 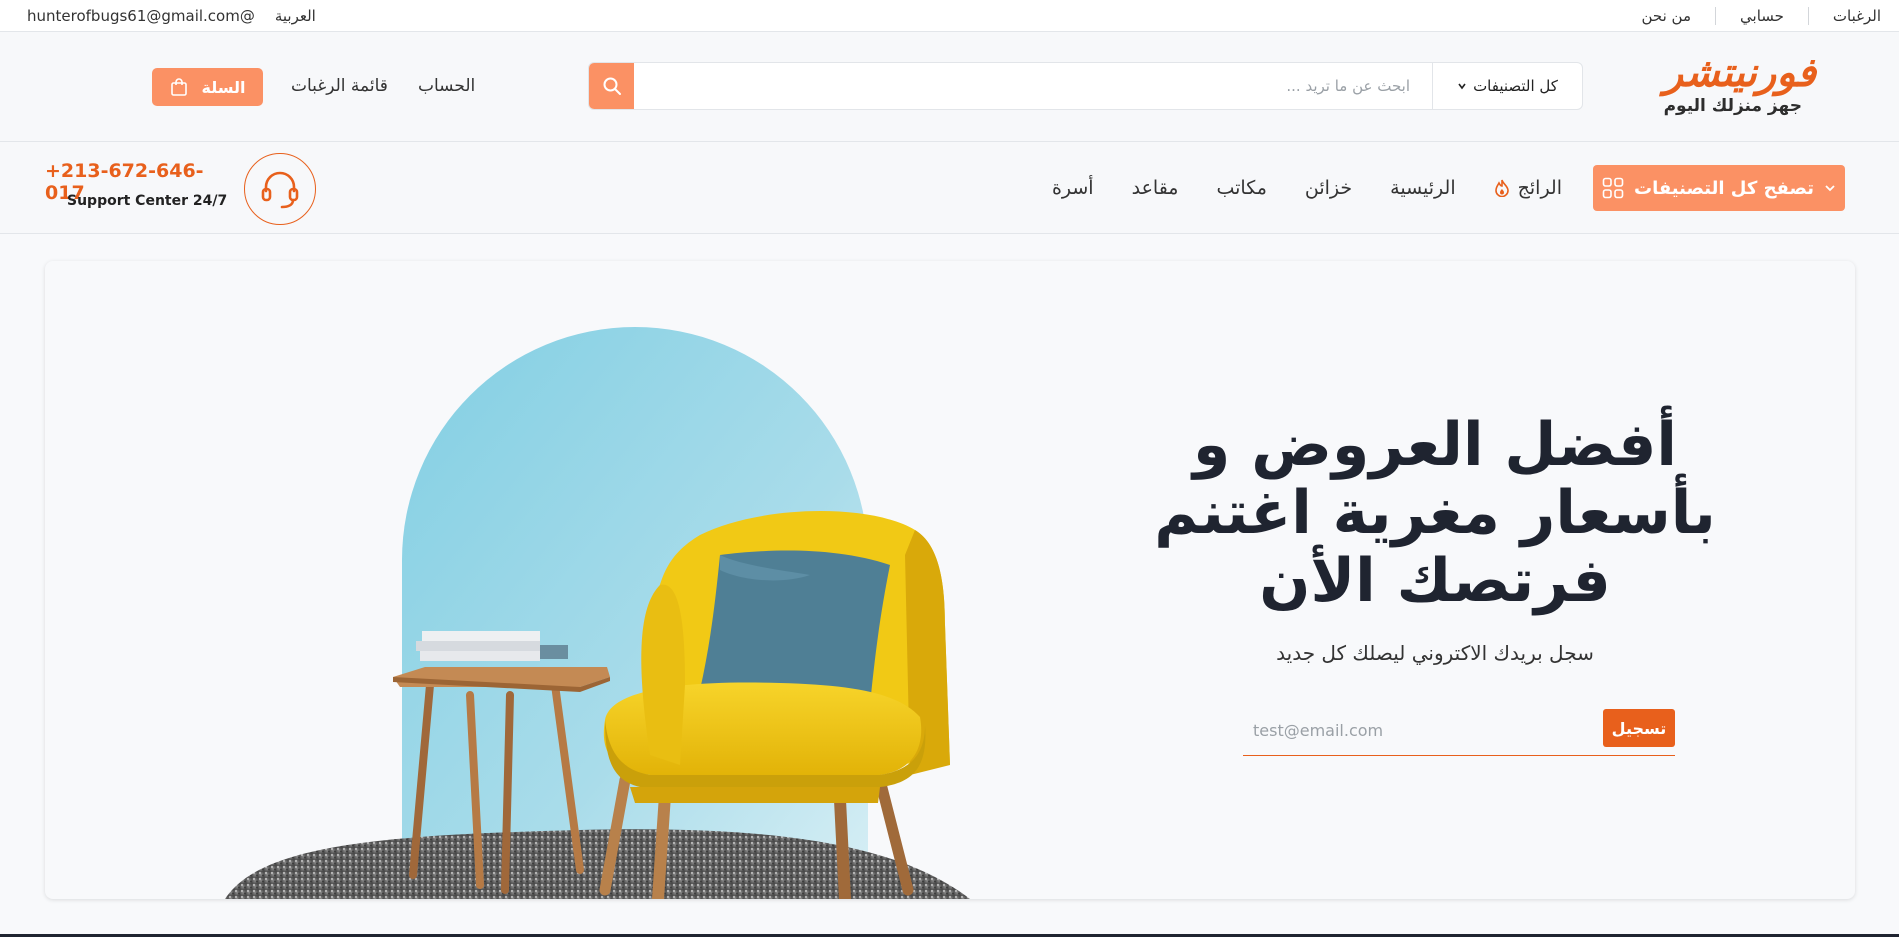 What do you see at coordinates (1761, 15) in the screenshot?
I see `top-link-my-account: حسابي` at bounding box center [1761, 15].